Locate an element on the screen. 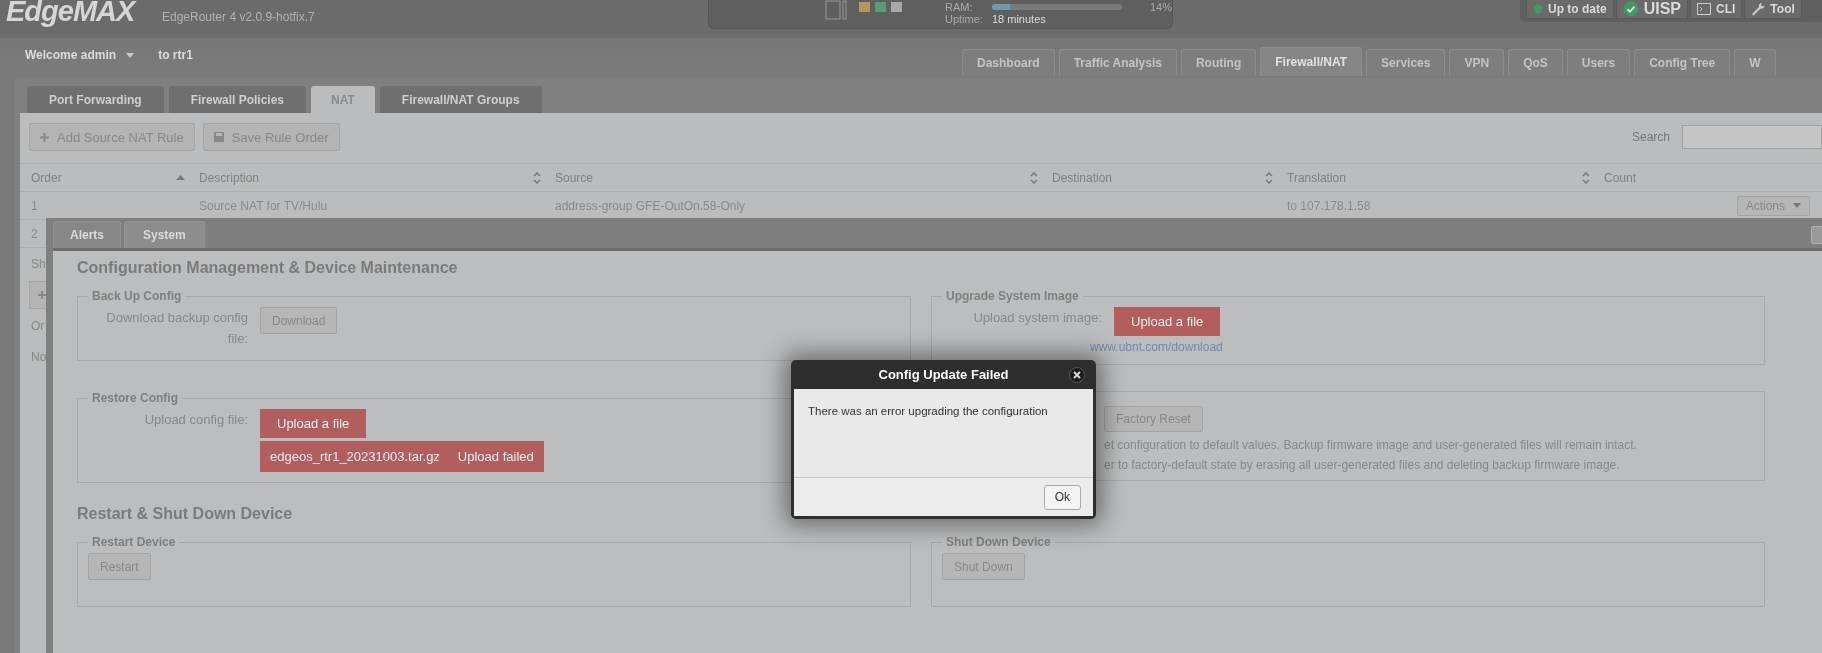 The image size is (1822, 653). status-dot-icon is located at coordinates (1538, 8).